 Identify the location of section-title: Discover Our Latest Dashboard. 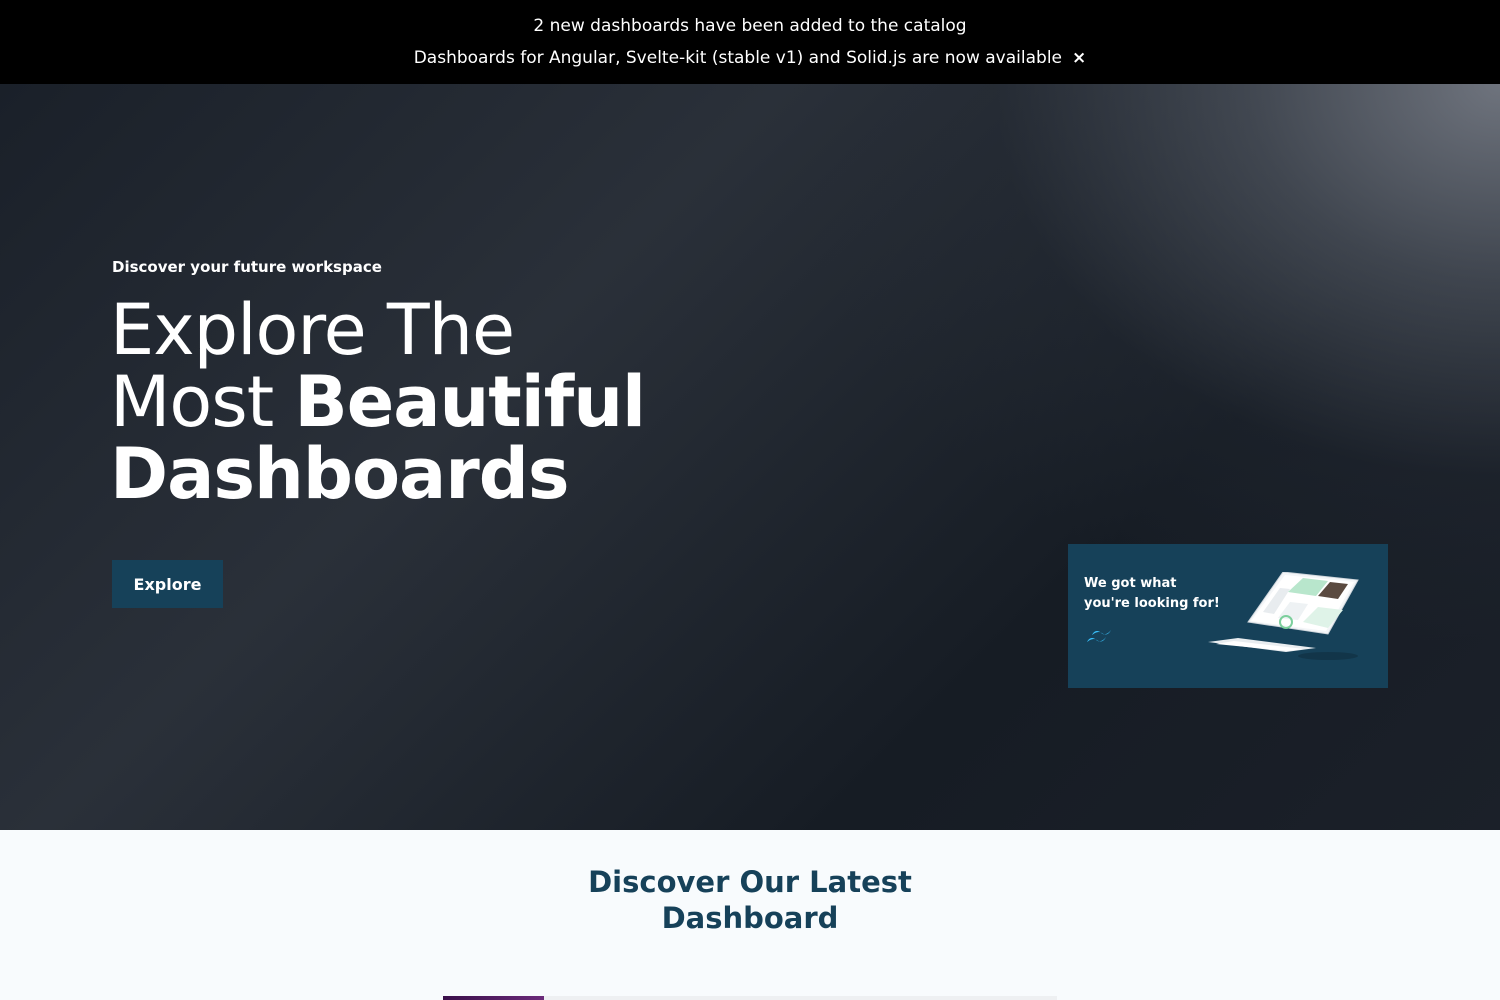
(750, 900).